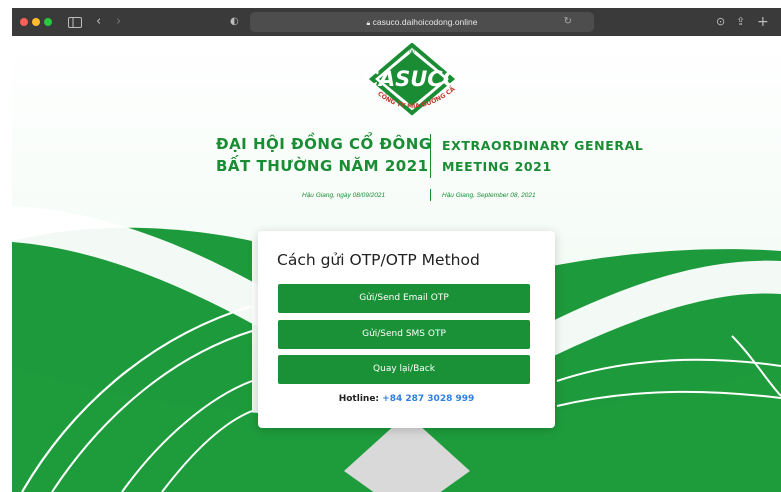 The image size is (781, 492). Describe the element at coordinates (24, 22) in the screenshot. I see `close-window-icon` at that location.